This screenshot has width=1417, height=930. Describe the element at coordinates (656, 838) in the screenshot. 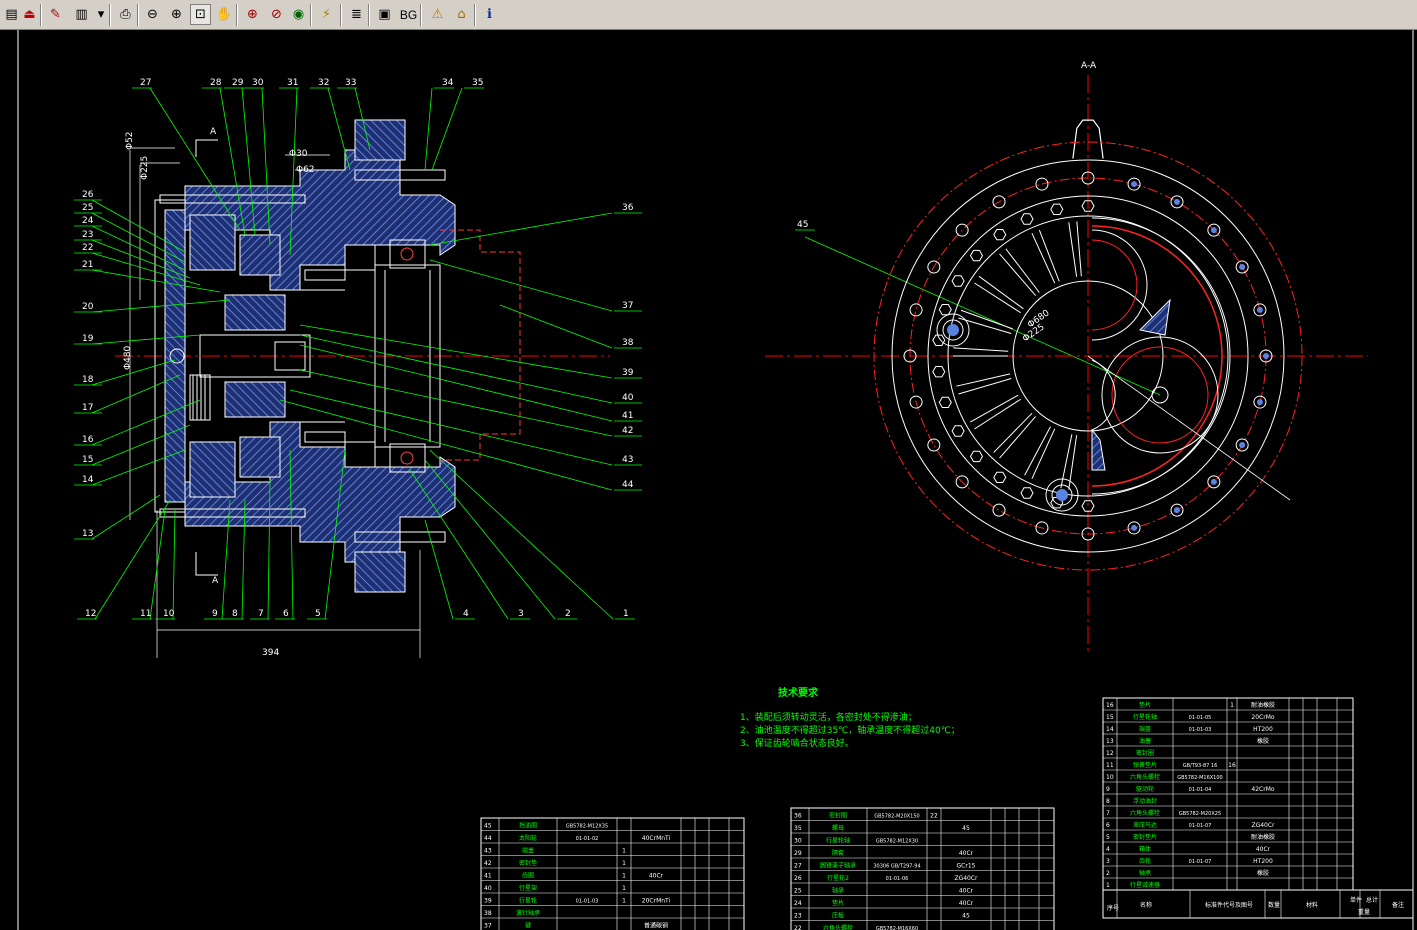

I see `bom-cell-mat: 40CrMnTi` at that location.